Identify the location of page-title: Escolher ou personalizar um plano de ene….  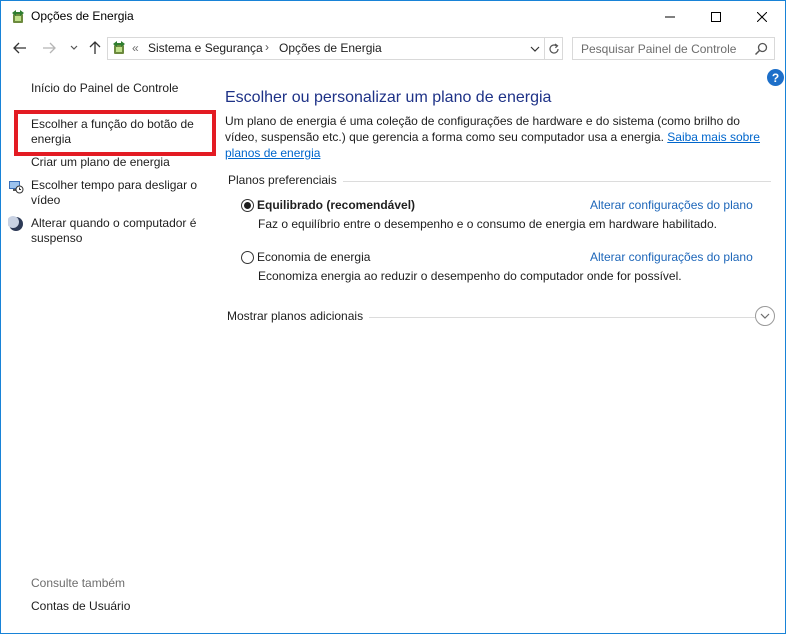
(388, 97).